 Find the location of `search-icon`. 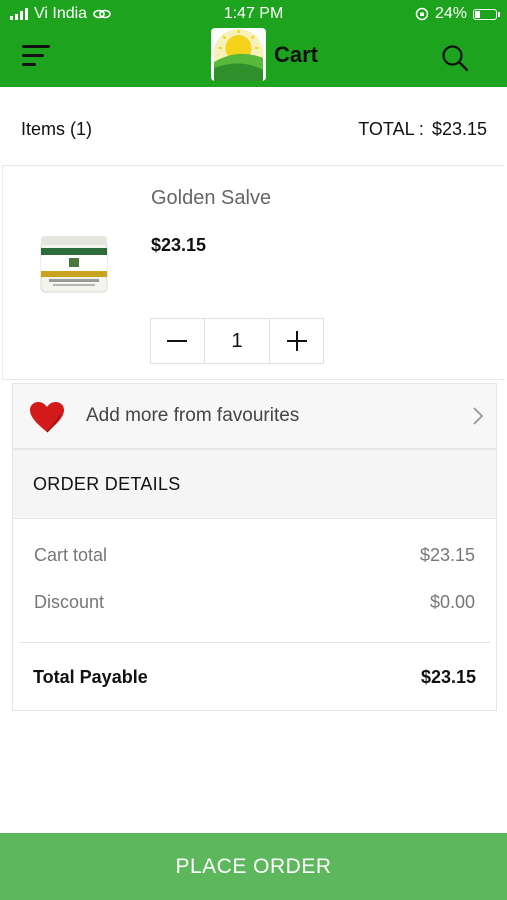

search-icon is located at coordinates (455, 58).